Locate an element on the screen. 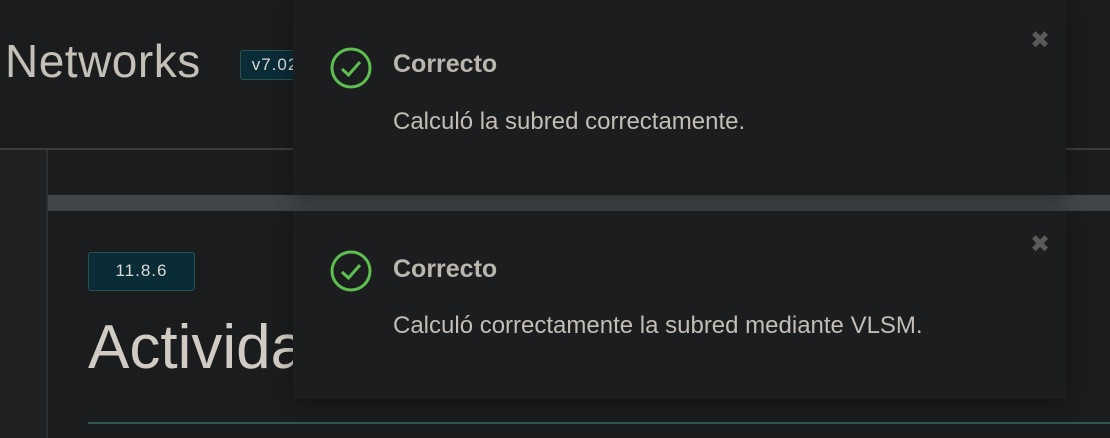 The width and height of the screenshot is (1110, 438). course-title: Networks is located at coordinates (103, 61).